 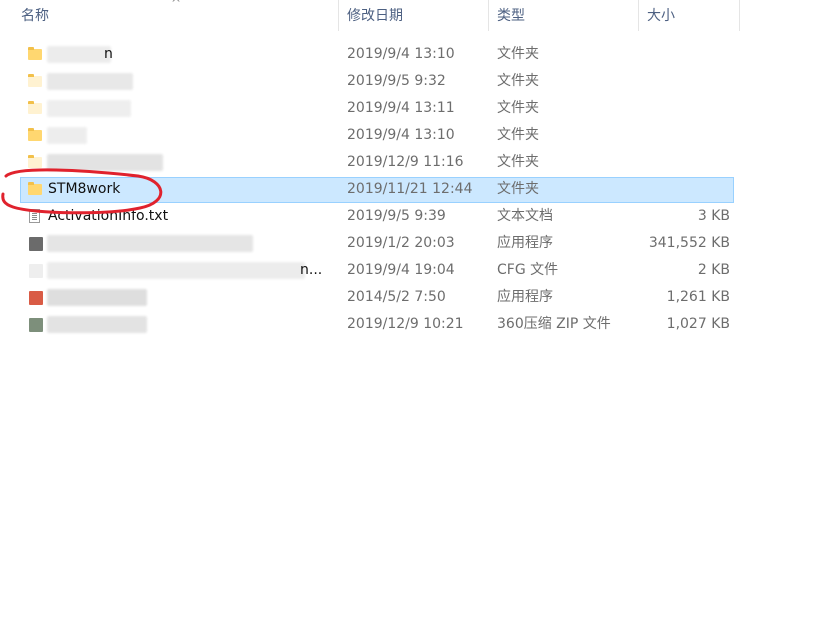 I want to click on column-header-type-label: 类型, so click(x=511, y=16).